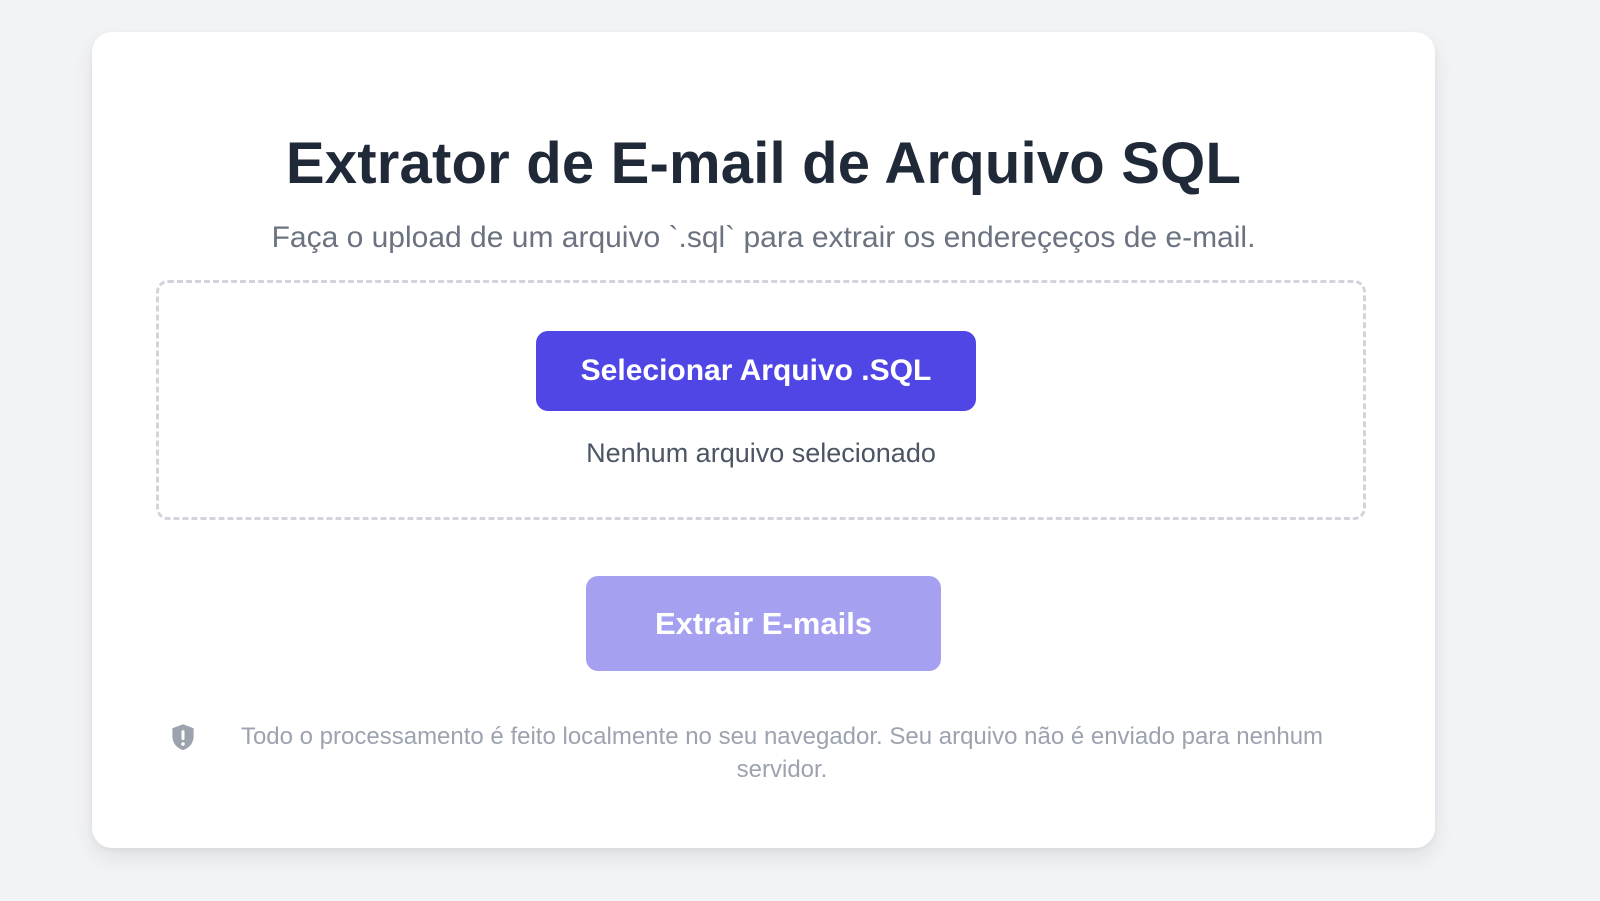 This screenshot has width=1600, height=901. I want to click on select-file-button: Selecionar Arquivo .SQL, so click(756, 371).